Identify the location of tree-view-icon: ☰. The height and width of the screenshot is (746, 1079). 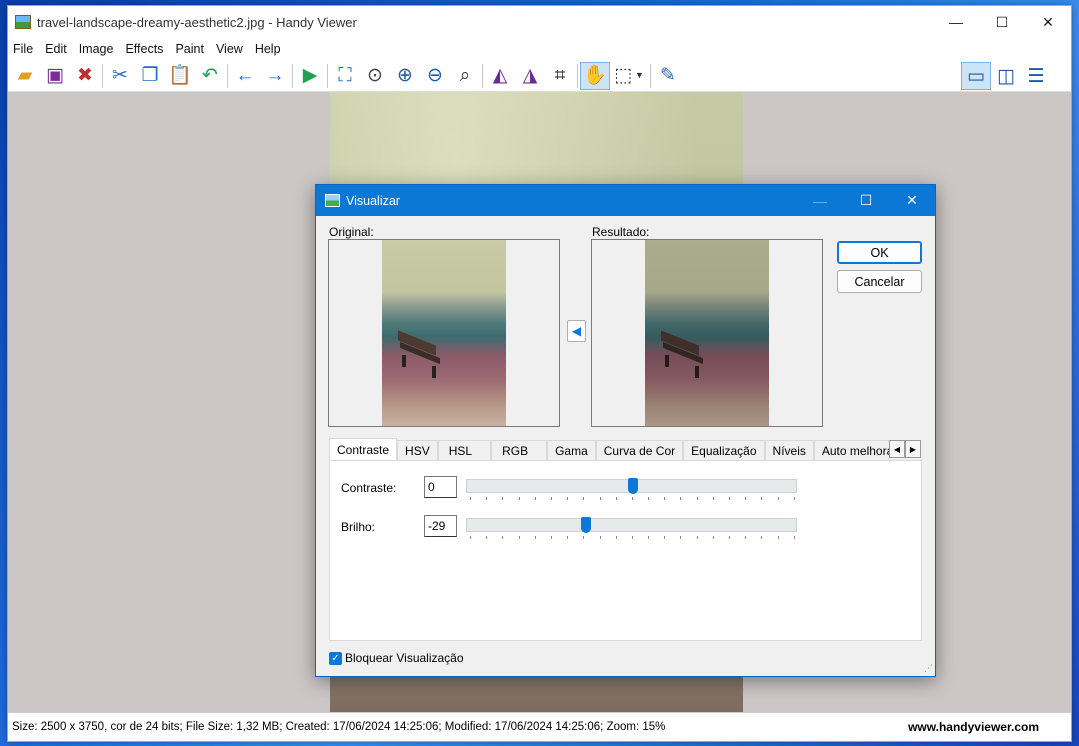
(1036, 76).